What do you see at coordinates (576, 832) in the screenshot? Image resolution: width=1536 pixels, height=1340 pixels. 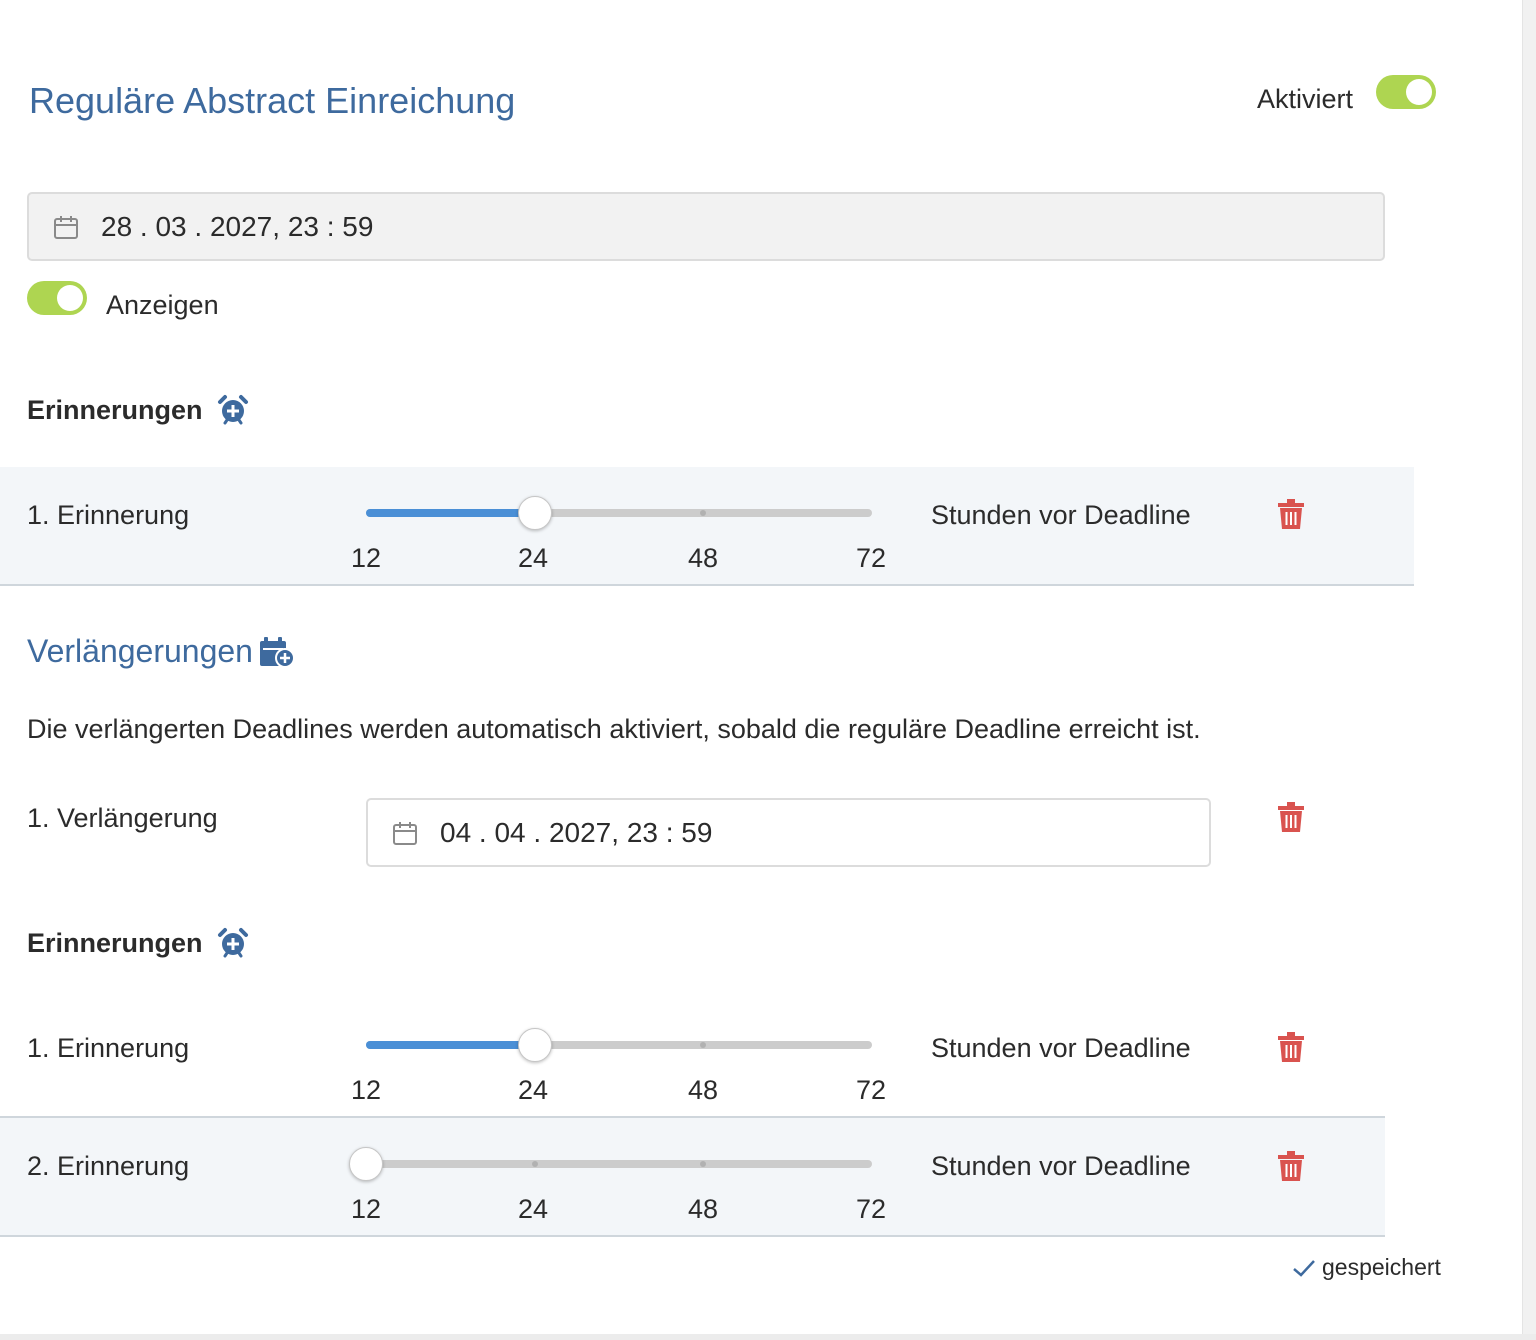 I see `extension-date-value: 04 . 04 . 2027, 23 : 59` at bounding box center [576, 832].